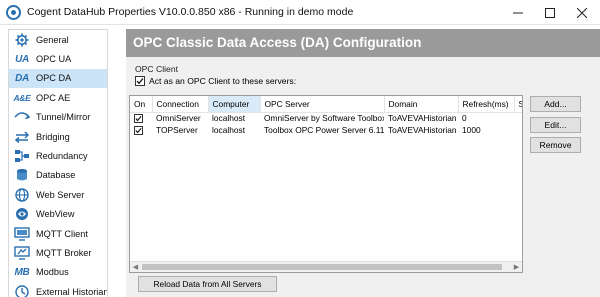  Describe the element at coordinates (22, 253) in the screenshot. I see `mqtt-broker-icon` at that location.